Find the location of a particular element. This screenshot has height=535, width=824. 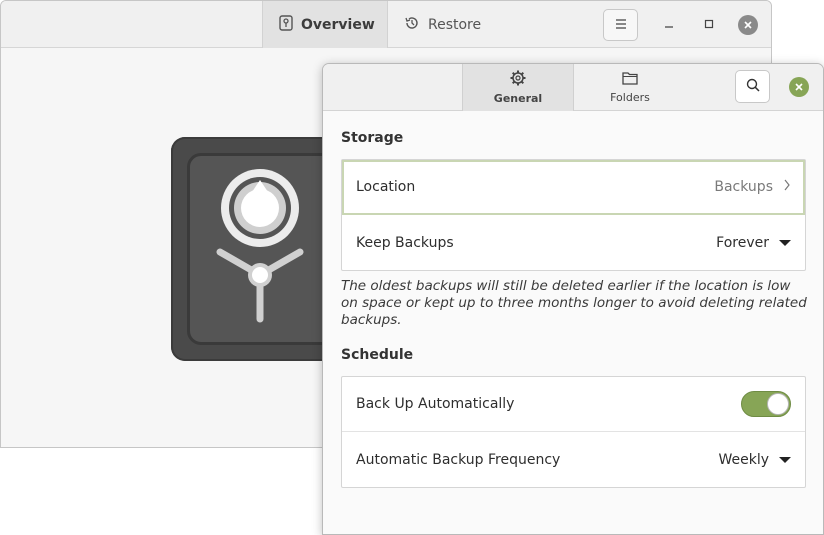

auto-backup-row: Back Up Automatically is located at coordinates (573, 404).